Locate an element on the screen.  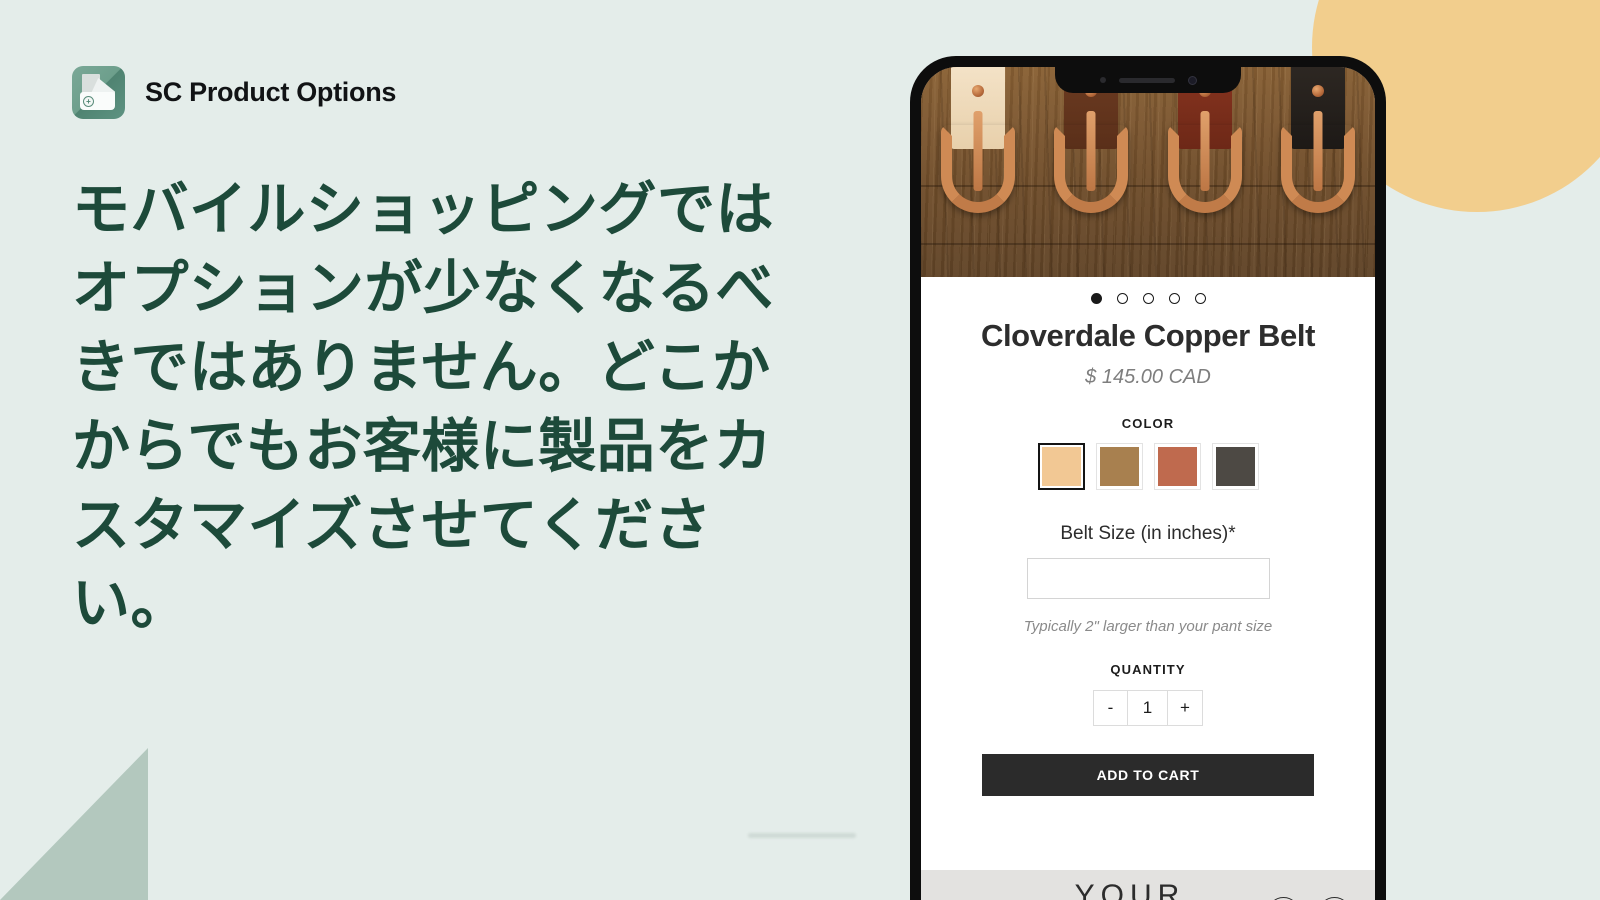
color-swatch-natural-tan is located at coordinates (1061, 466).